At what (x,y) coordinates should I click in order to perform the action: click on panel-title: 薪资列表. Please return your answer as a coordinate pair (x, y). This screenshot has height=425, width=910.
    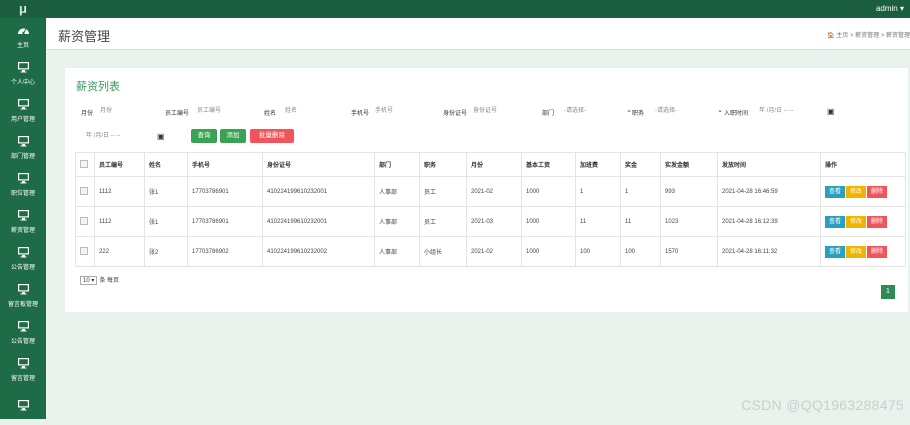
    Looking at the image, I should click on (98, 87).